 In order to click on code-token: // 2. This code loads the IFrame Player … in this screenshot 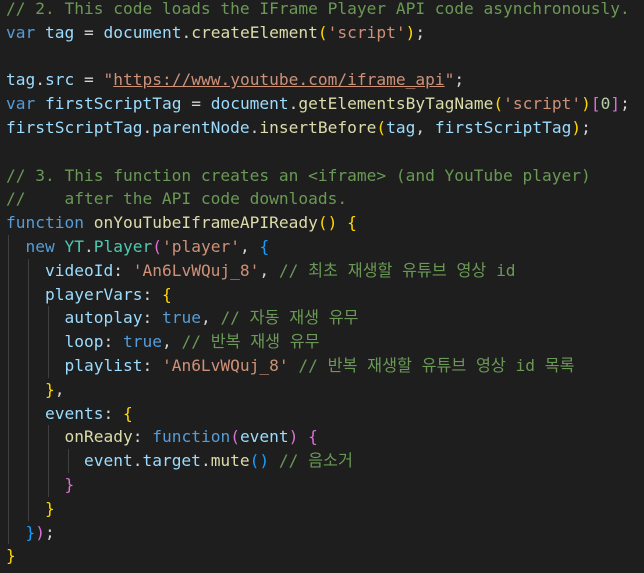, I will do `click(318, 9)`.